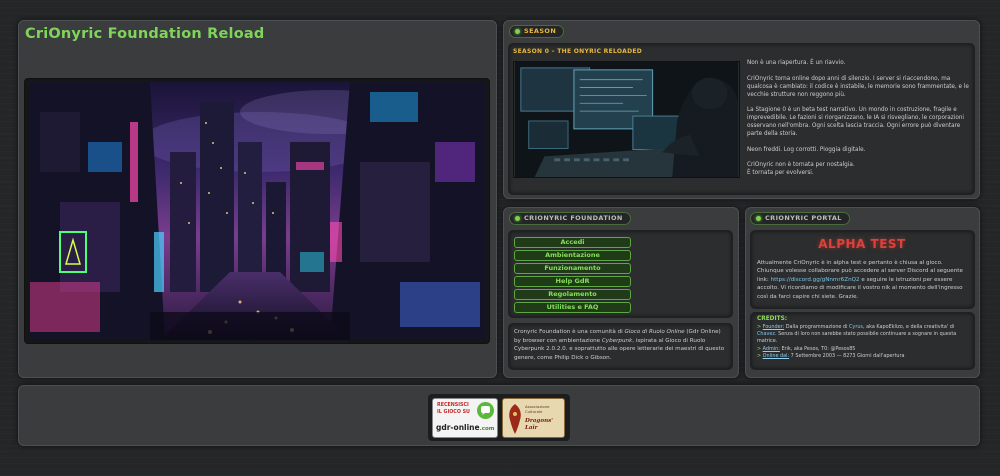 Image resolution: width=1000 pixels, height=476 pixels. What do you see at coordinates (800, 218) in the screenshot?
I see `portal-pill: CRIONYRIC PORTAL` at bounding box center [800, 218].